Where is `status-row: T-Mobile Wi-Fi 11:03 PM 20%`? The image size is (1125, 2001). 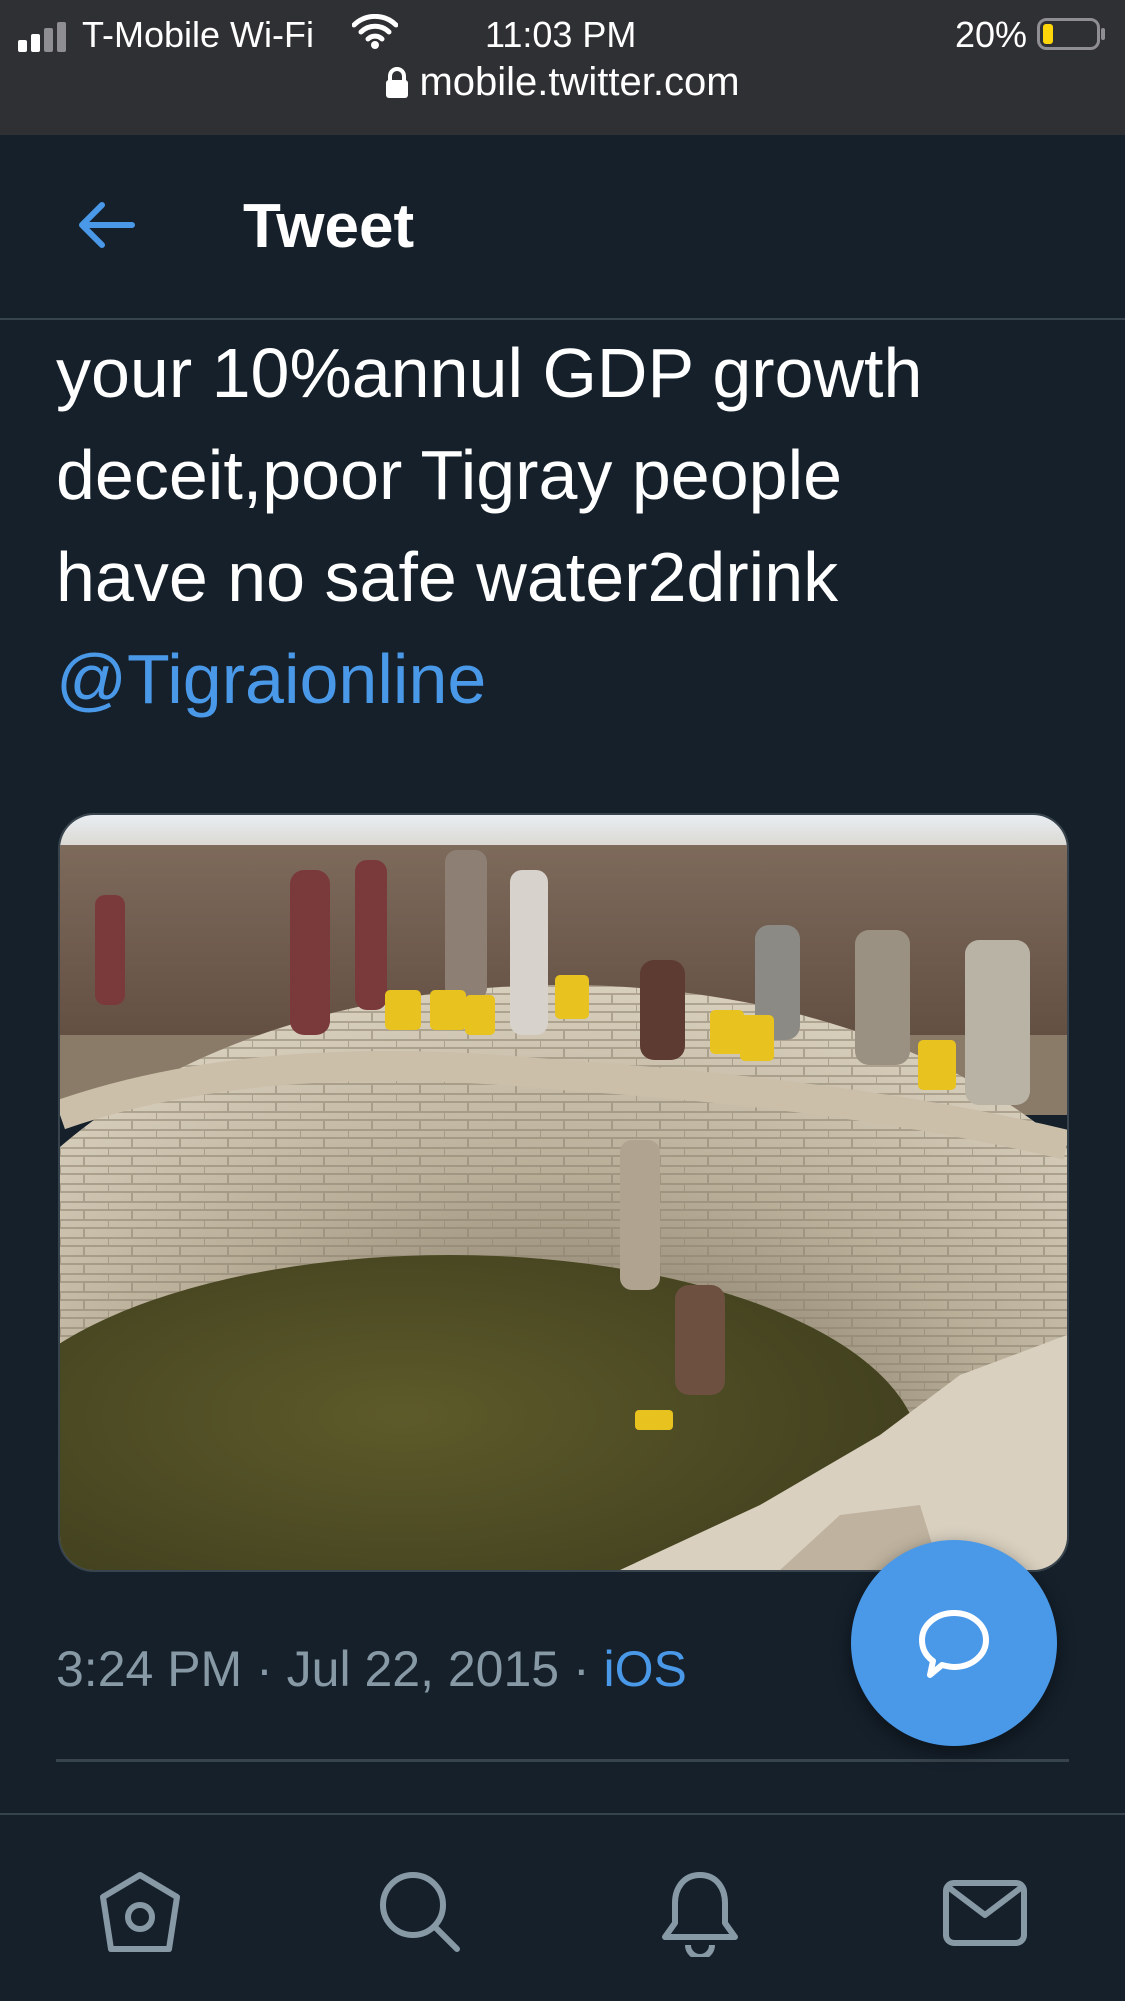 status-row: T-Mobile Wi-Fi 11:03 PM 20% is located at coordinates (562, 34).